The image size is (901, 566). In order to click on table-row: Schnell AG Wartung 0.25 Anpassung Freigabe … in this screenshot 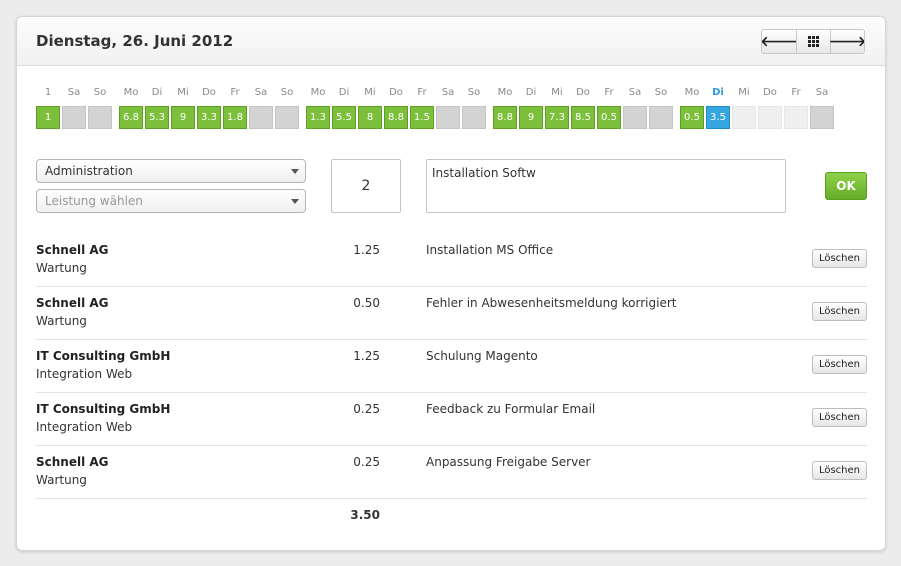, I will do `click(451, 472)`.